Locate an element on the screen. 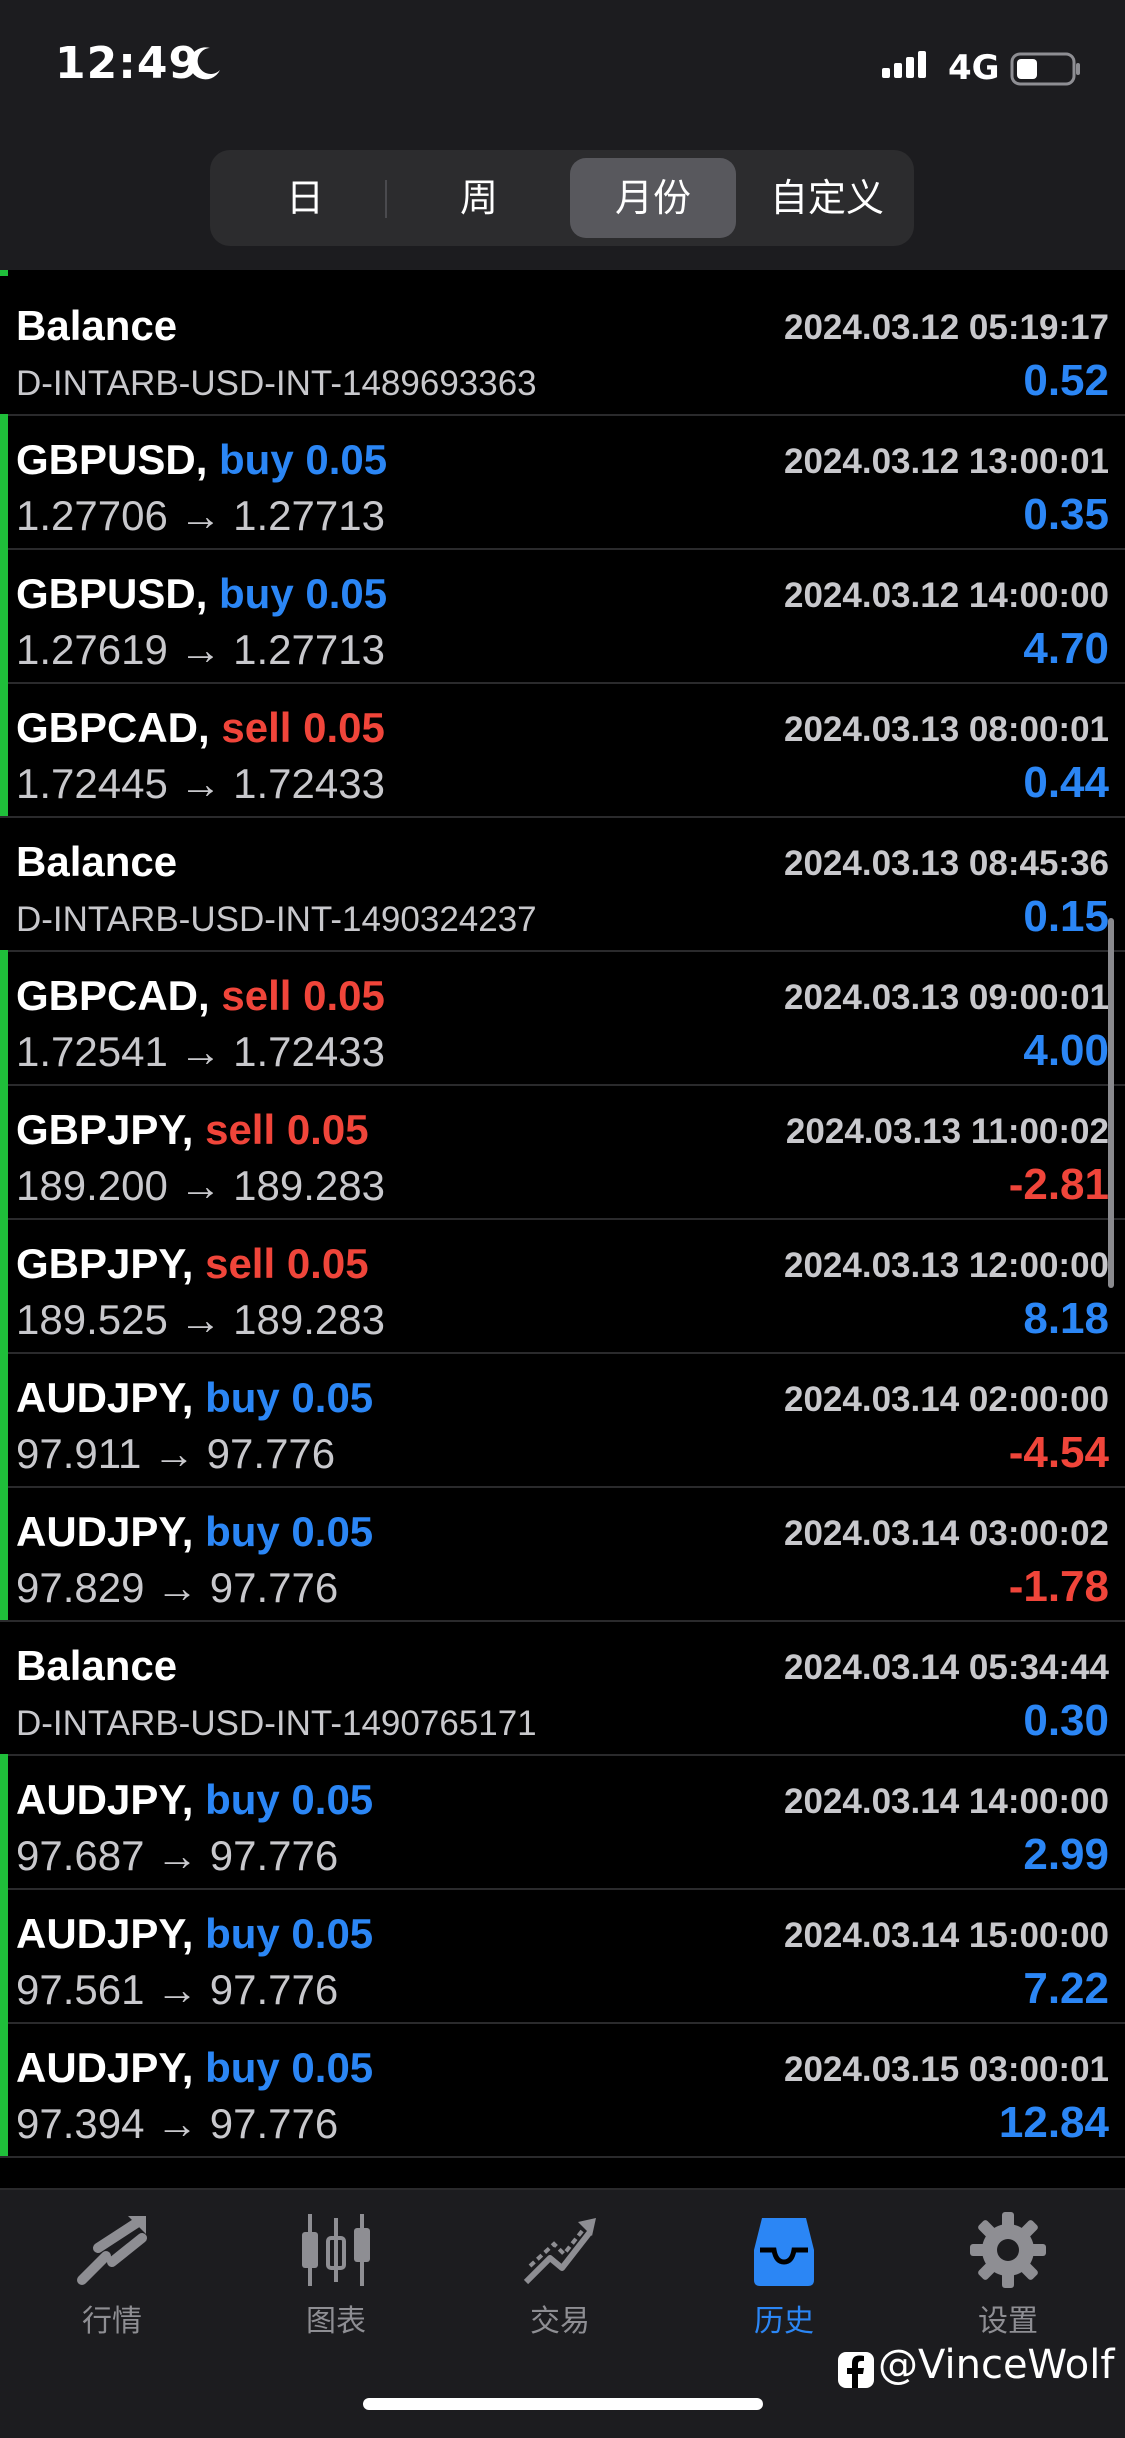 This screenshot has height=2438, width=1125. row-edge-indicator is located at coordinates (4, 273).